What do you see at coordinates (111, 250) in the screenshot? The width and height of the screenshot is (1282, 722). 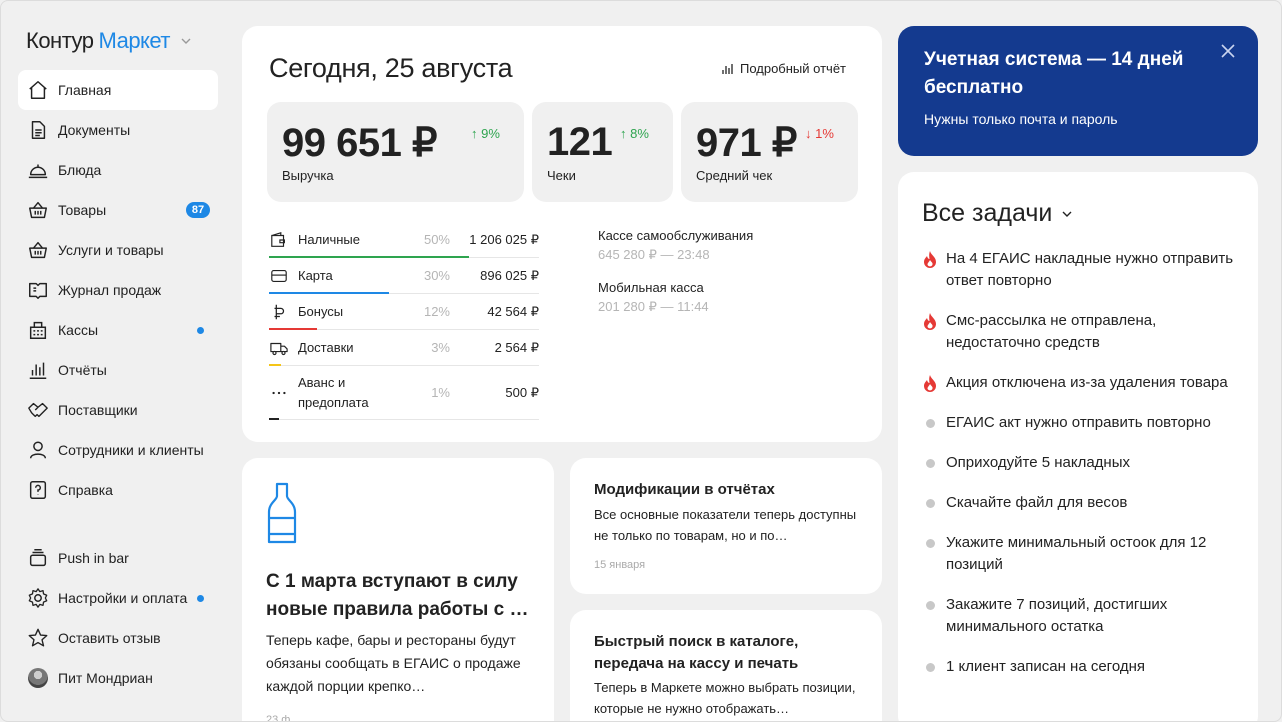 I see `sidebar-item-label: Услуги и товары` at bounding box center [111, 250].